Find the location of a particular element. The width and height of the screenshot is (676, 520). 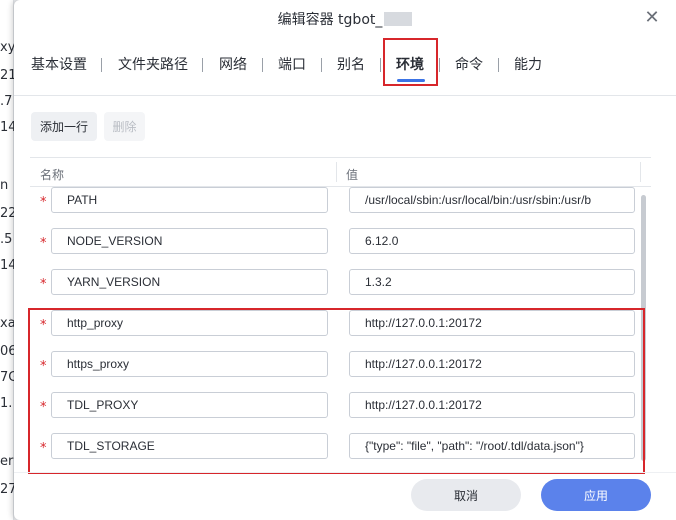

tab-bar: 基本设置 文件夹路径 网络 端口 别名 环境 命令 能力 is located at coordinates (345, 67).